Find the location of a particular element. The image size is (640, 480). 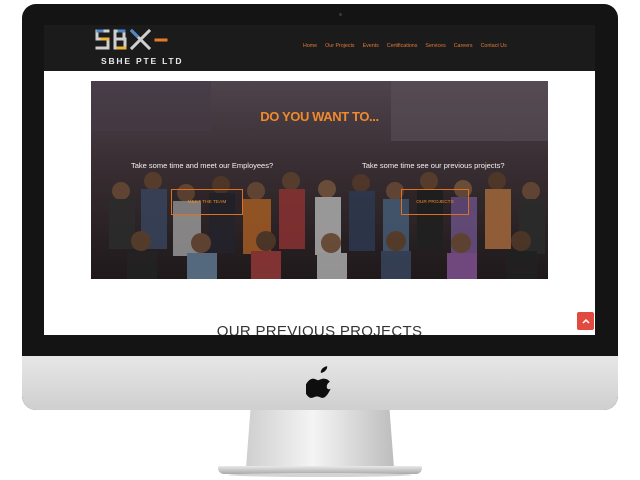

section-title: OUR PREVIOUS PROJECTS is located at coordinates (319, 329).